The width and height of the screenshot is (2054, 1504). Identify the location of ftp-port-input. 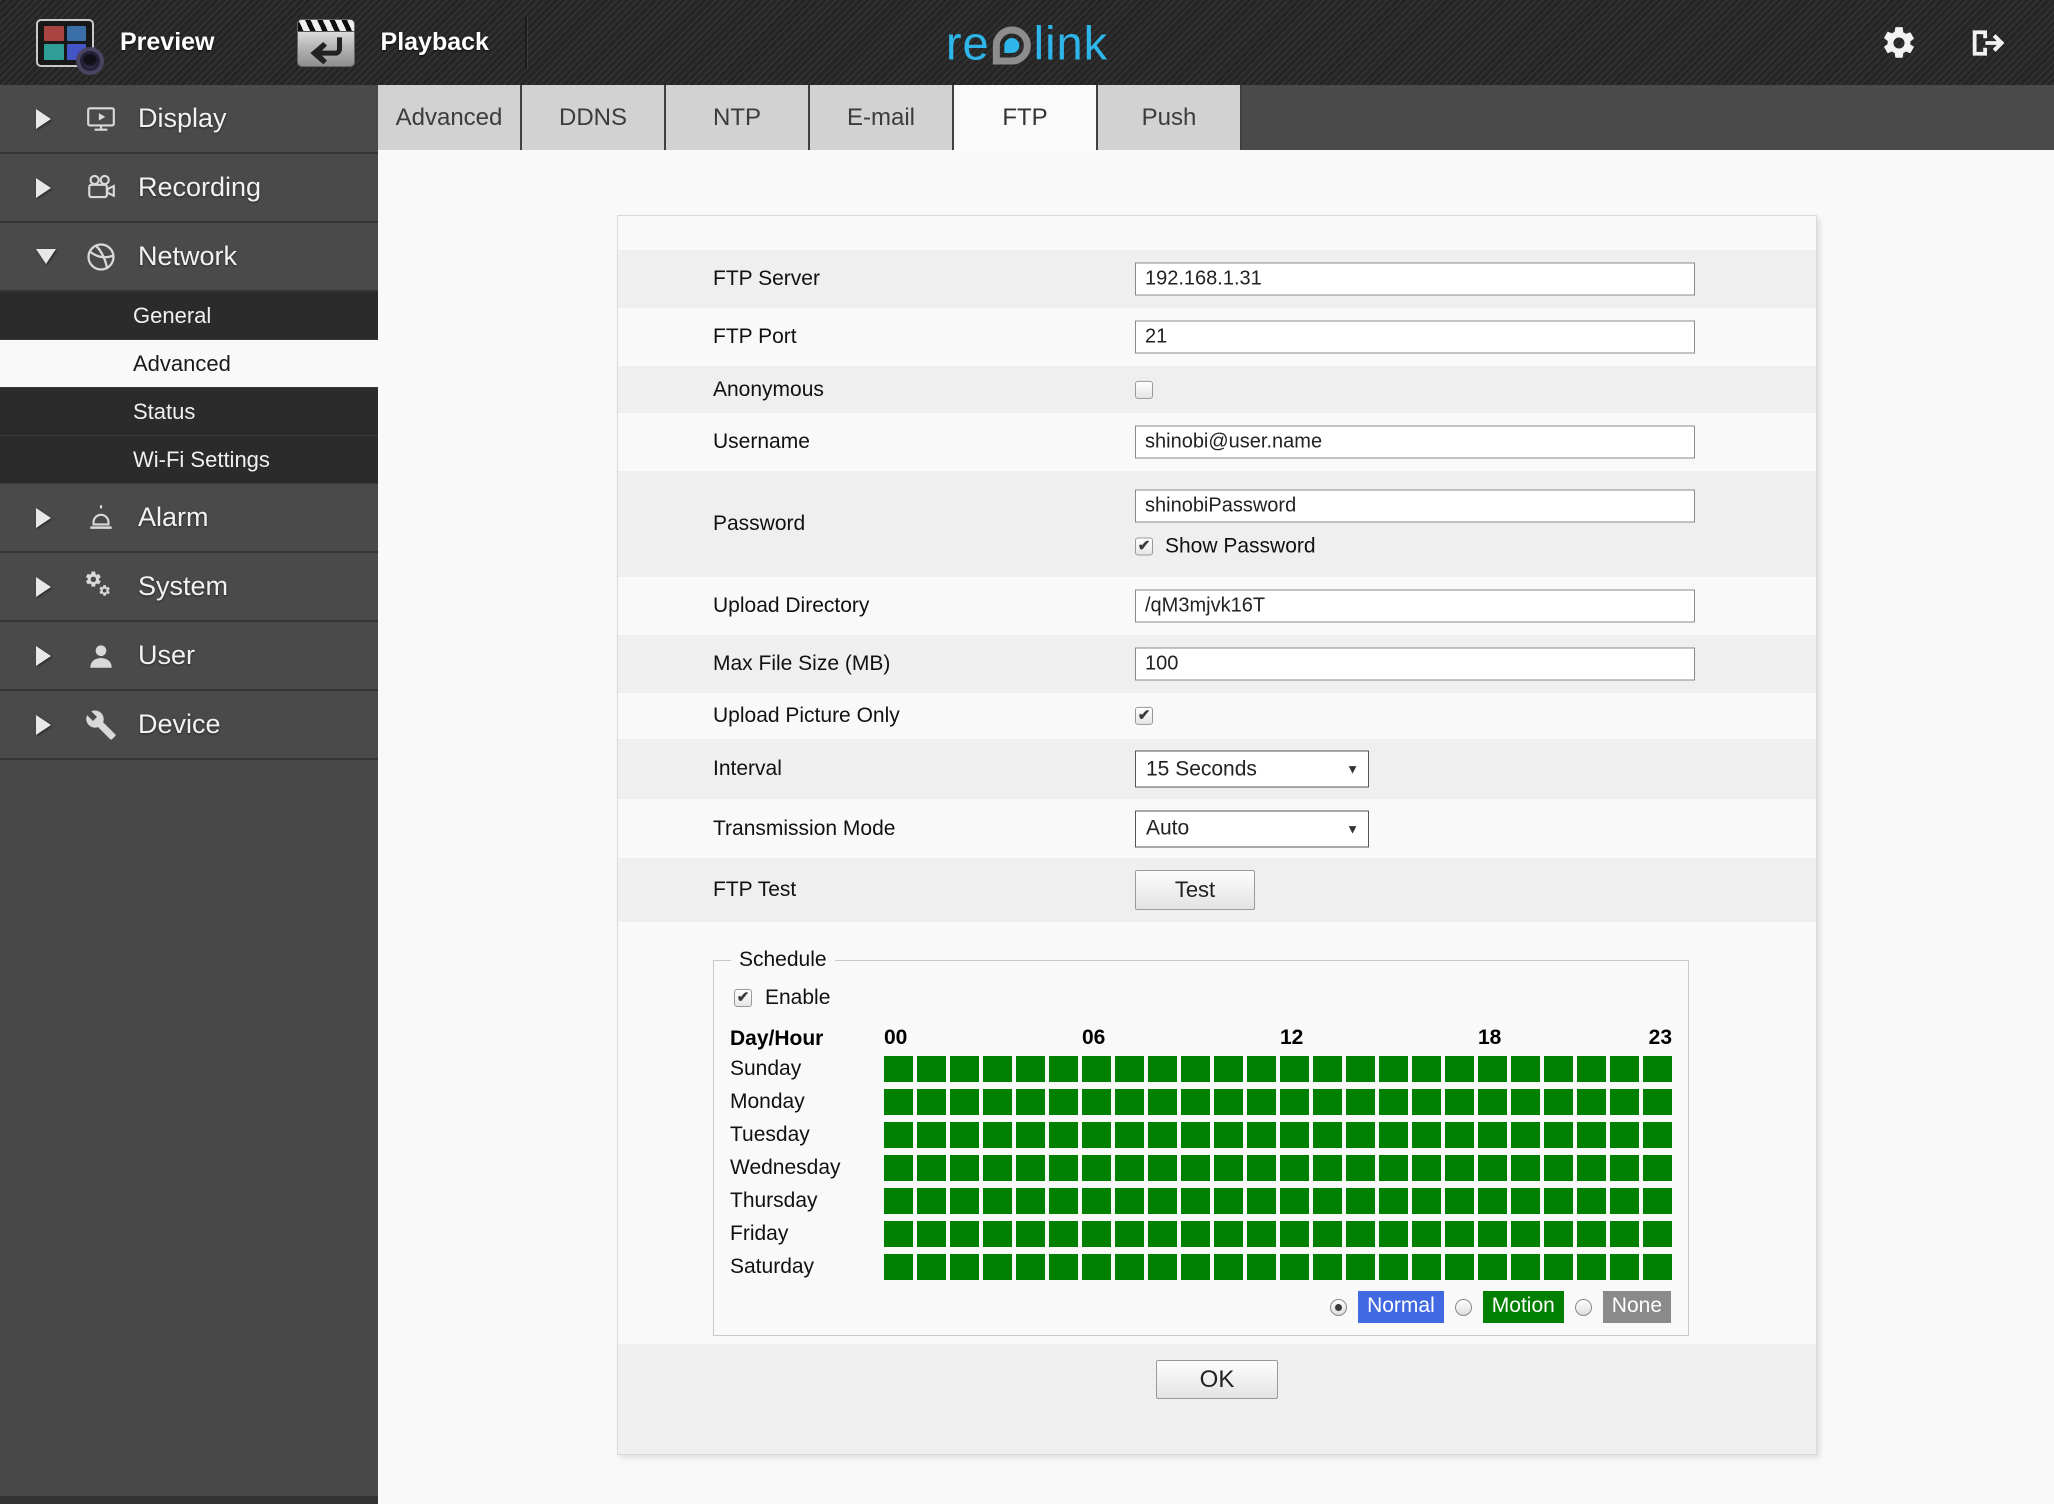
(1415, 337).